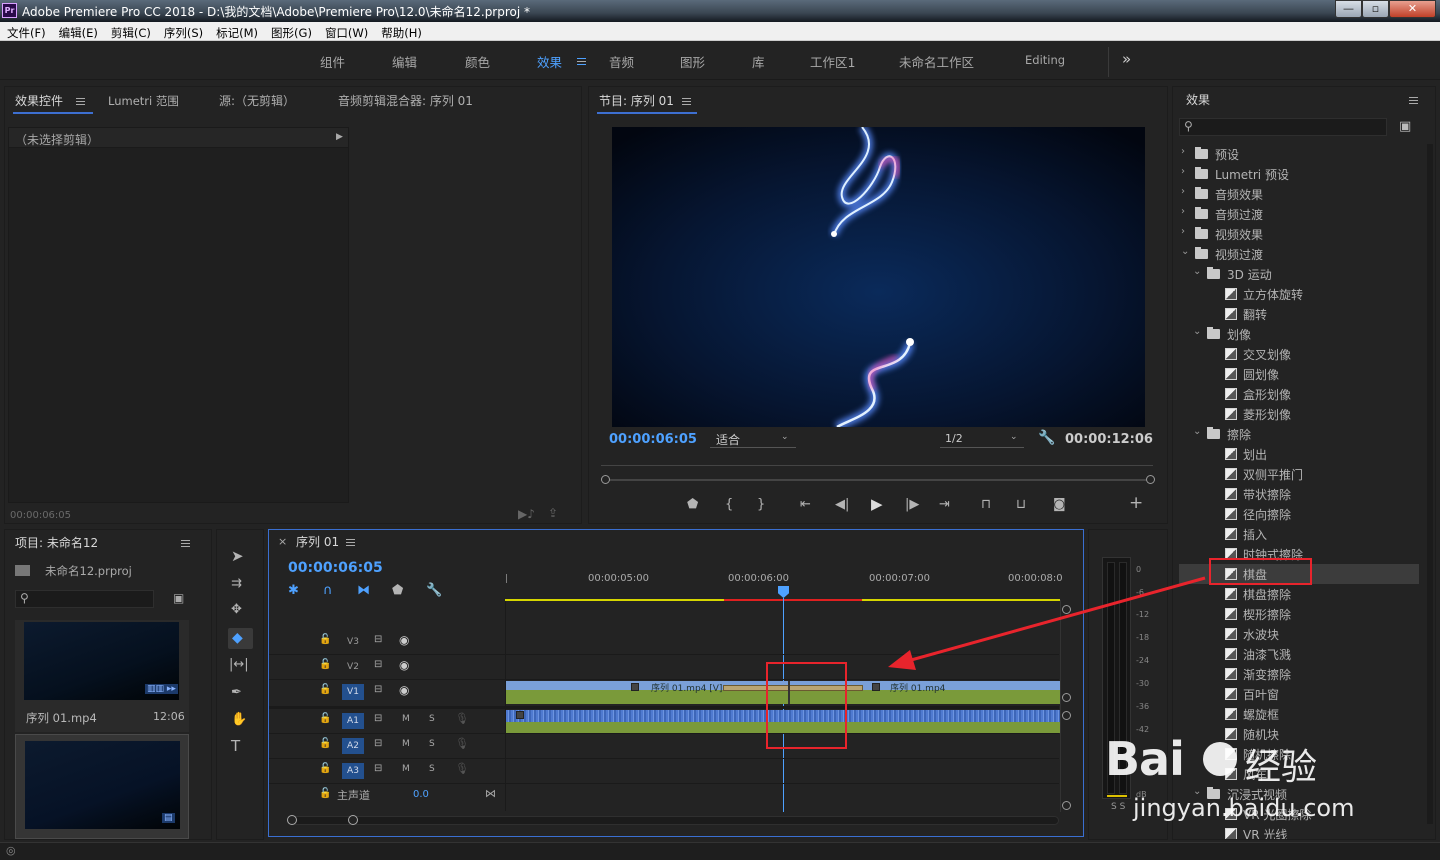  What do you see at coordinates (240, 638) in the screenshot?
I see `razor-tool-active: ◆` at bounding box center [240, 638].